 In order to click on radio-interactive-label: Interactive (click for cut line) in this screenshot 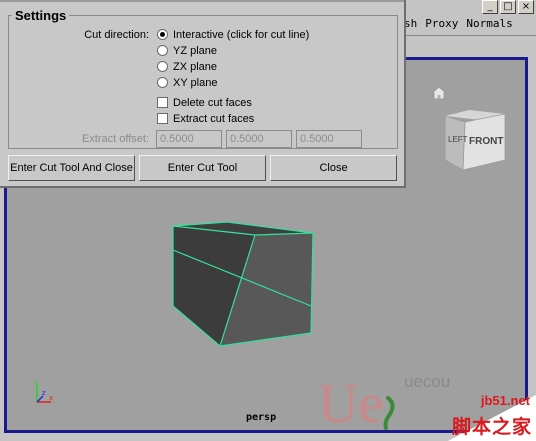, I will do `click(241, 35)`.